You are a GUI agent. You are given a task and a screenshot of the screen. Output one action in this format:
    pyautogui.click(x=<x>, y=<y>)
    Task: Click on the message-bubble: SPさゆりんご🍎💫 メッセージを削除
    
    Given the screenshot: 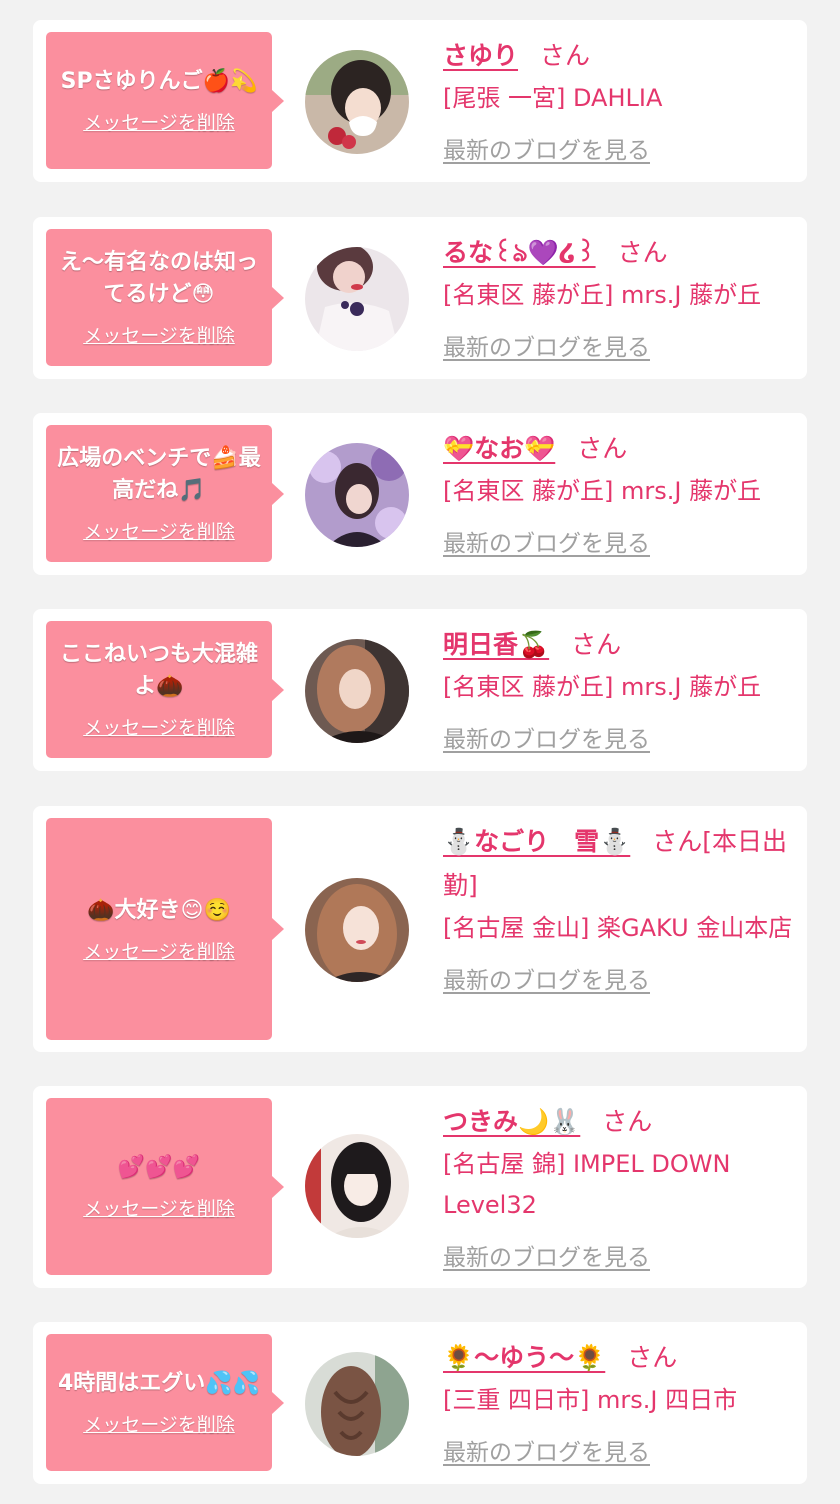 What is the action you would take?
    pyautogui.click(x=165, y=100)
    